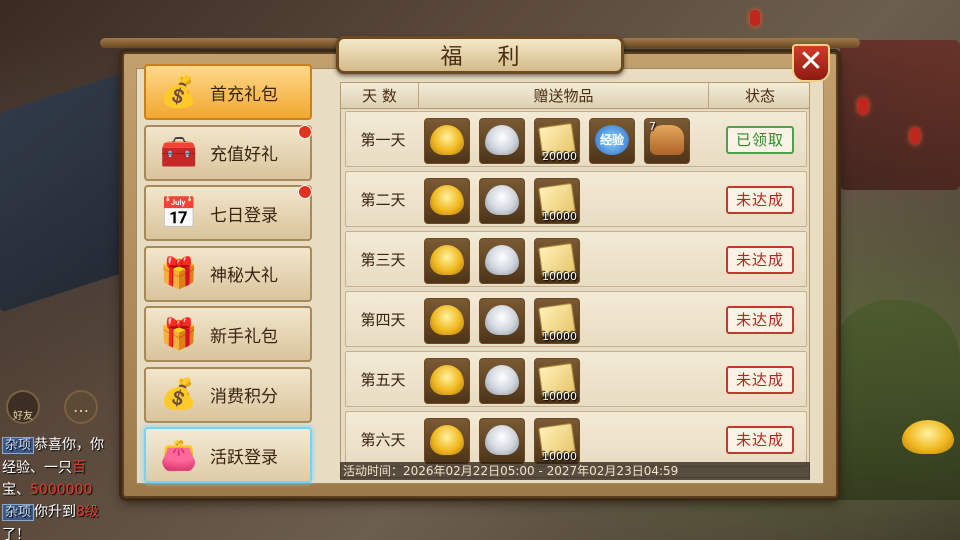  What do you see at coordinates (760, 140) in the screenshot?
I see `claimed-badge: 已领取` at bounding box center [760, 140].